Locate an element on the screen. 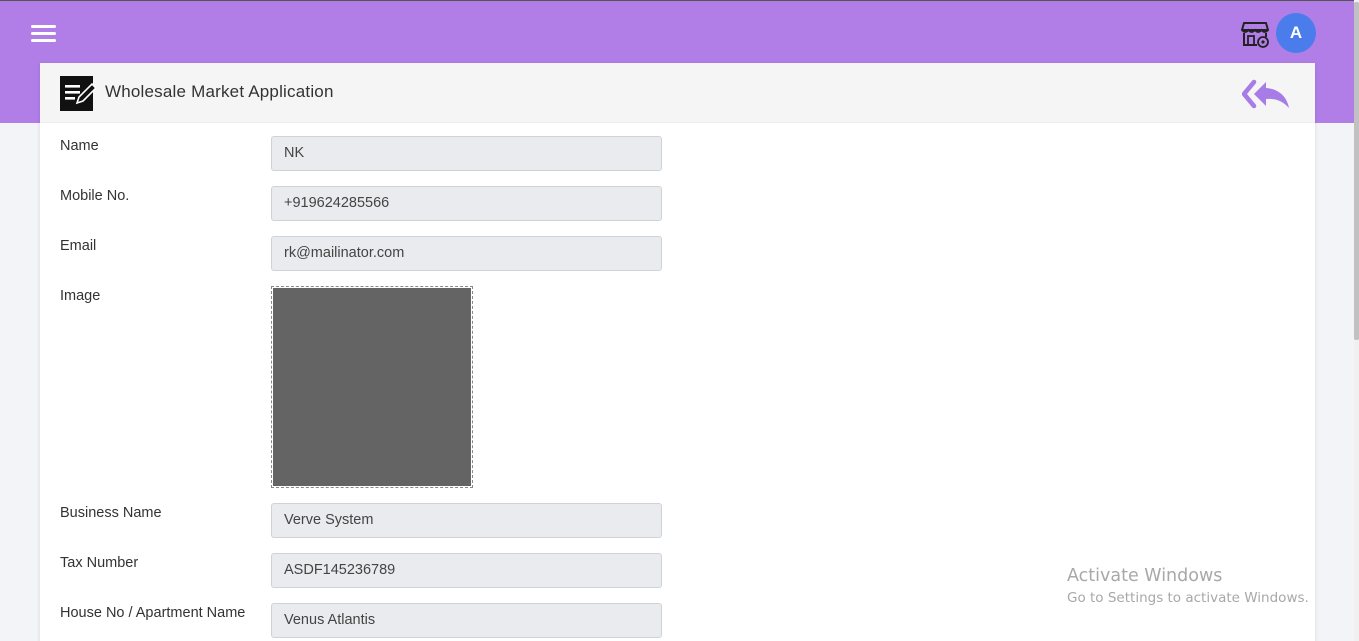 This screenshot has width=1359, height=641. mobile-field: +919624285566 is located at coordinates (466, 203).